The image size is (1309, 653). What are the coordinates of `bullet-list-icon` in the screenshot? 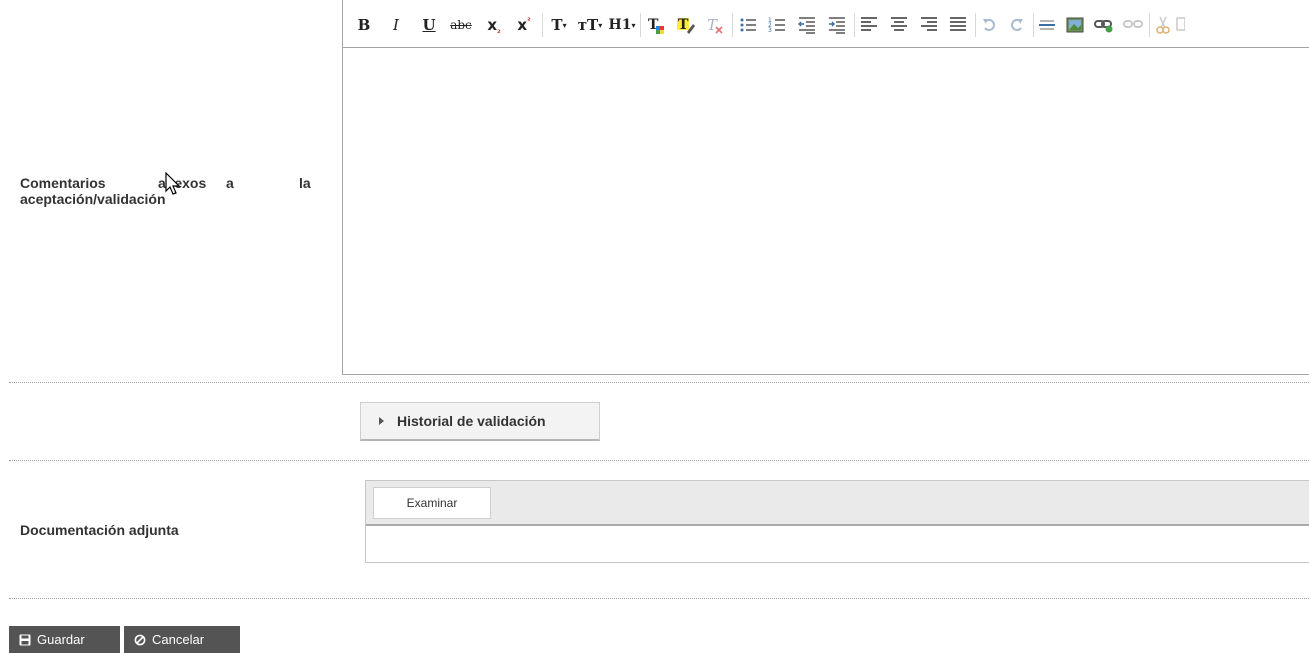 It's located at (748, 25).